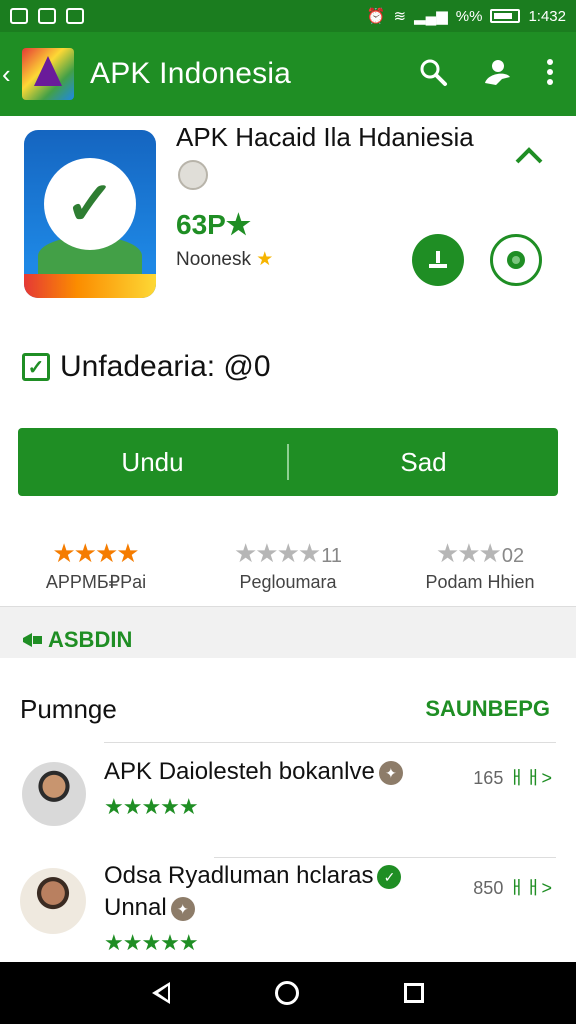 The height and width of the screenshot is (1024, 576). Describe the element at coordinates (19, 16) in the screenshot. I see `notification-icon` at that location.